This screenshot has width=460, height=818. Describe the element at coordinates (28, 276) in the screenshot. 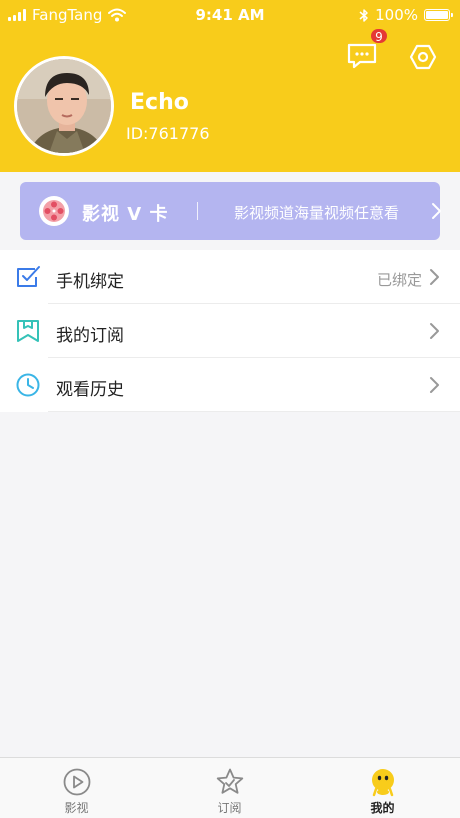

I see `check-square-icon` at that location.